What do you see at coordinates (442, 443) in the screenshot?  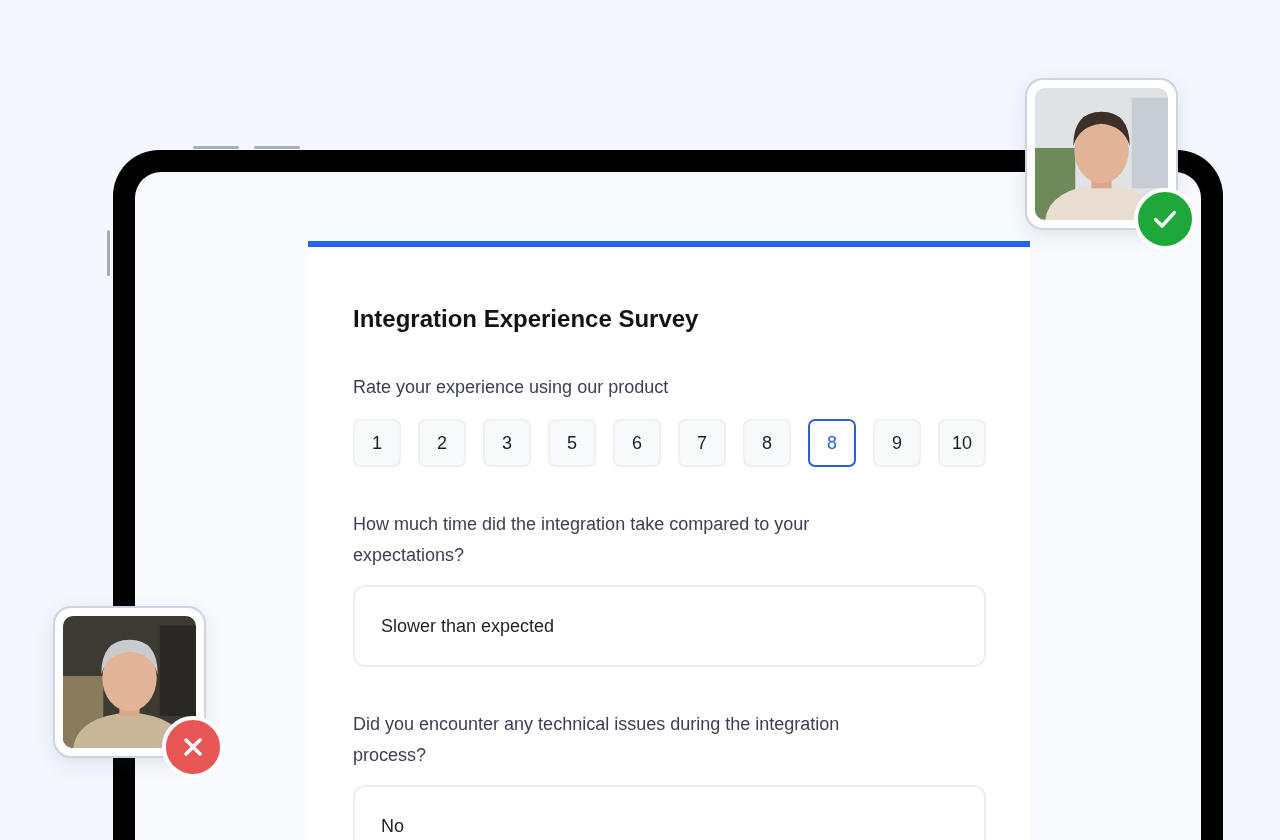 I see `rating-option: 2` at bounding box center [442, 443].